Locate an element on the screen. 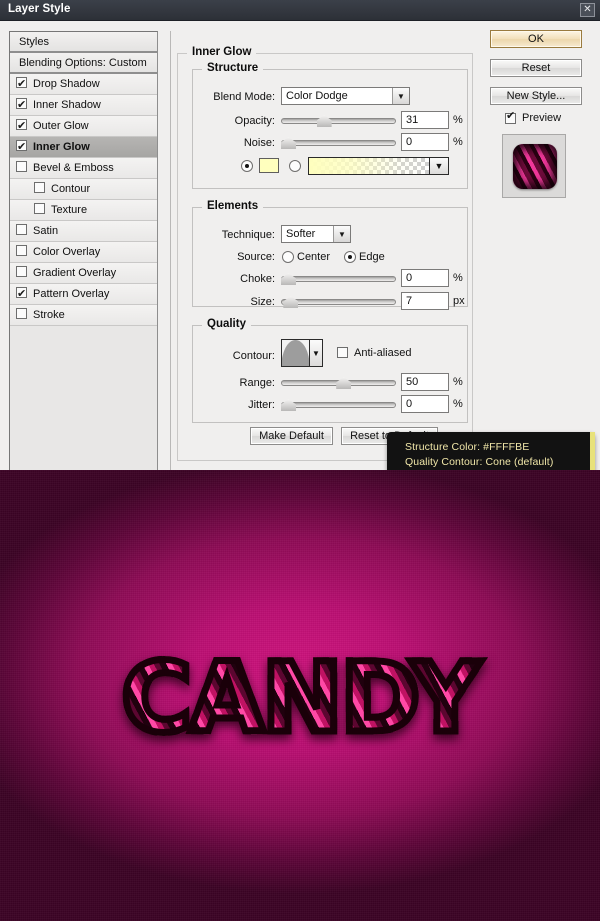 This screenshot has height=921, width=600. blend-mode-select: Color Dodge ▼ is located at coordinates (345, 96).